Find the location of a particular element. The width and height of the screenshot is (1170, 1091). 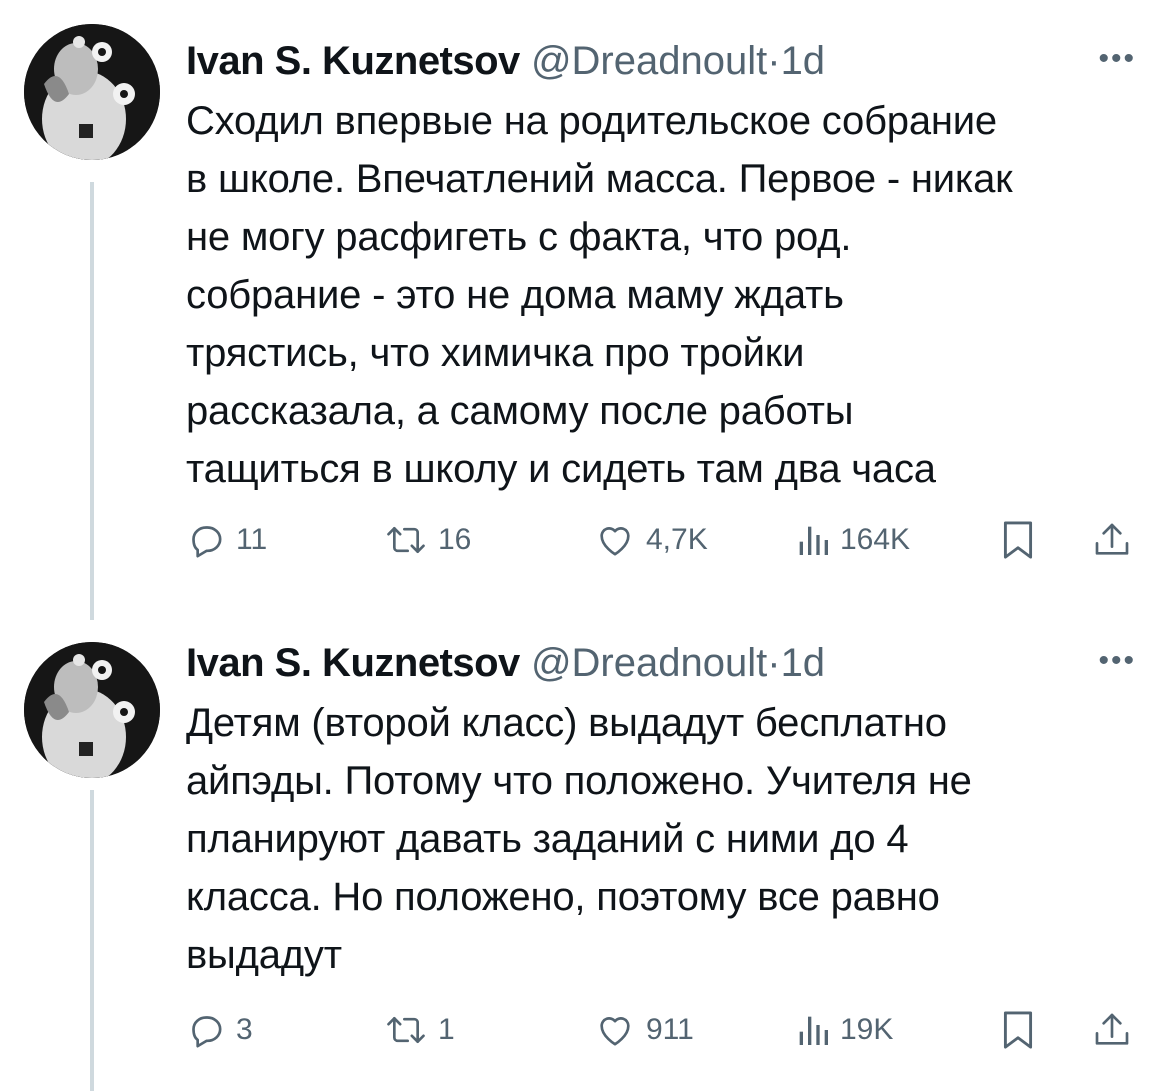

views-count: 164K is located at coordinates (875, 539).